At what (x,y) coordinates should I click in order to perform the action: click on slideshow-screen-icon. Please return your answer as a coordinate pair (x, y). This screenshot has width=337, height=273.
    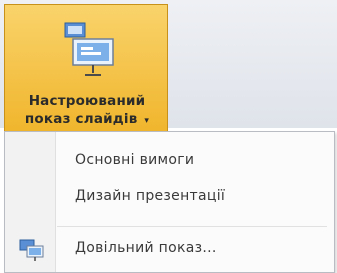
    Looking at the image, I should click on (89, 49).